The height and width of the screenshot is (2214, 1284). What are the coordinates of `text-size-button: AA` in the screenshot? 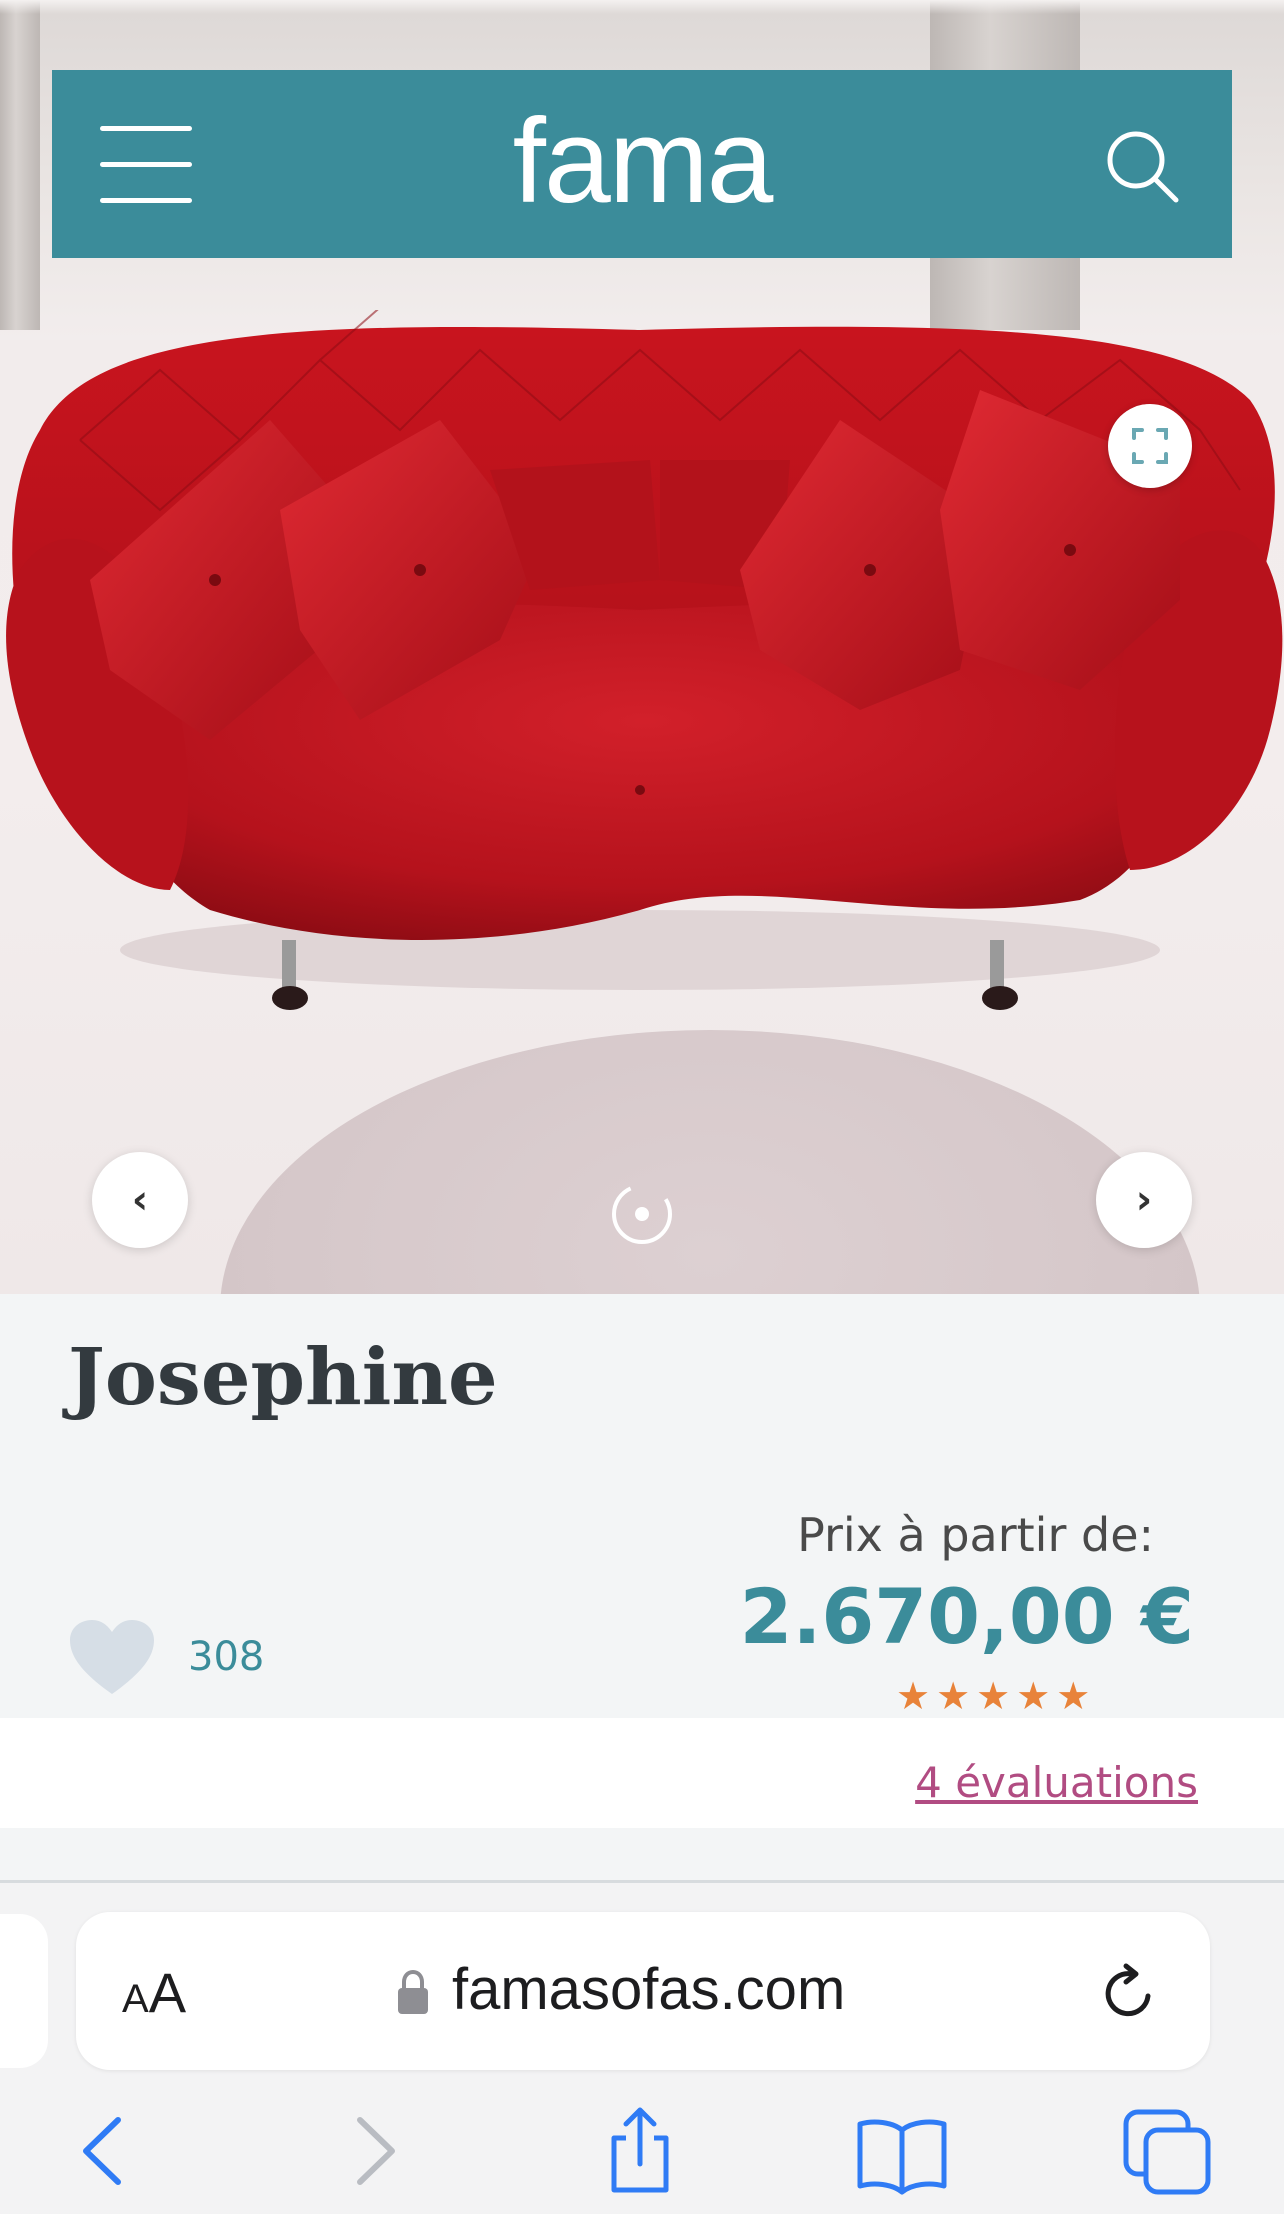 It's located at (154, 1992).